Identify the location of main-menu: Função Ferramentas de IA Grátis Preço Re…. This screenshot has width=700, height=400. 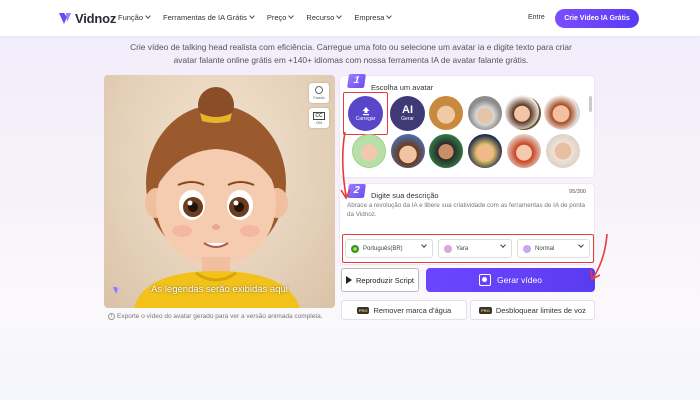
(261, 17).